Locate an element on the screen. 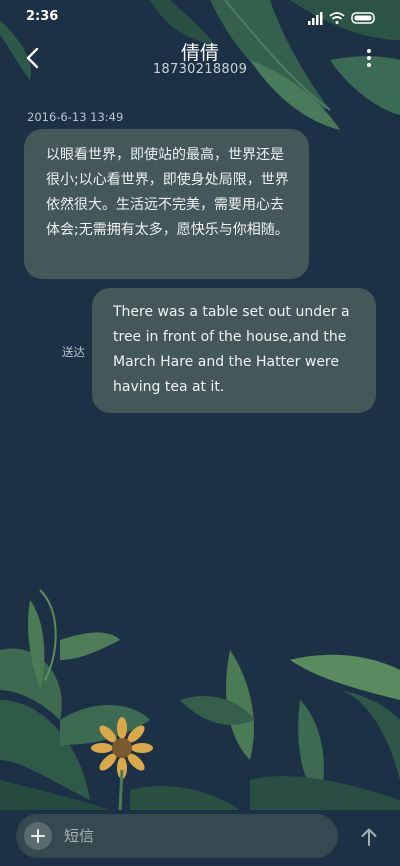 This screenshot has width=400, height=866. contact-number: 18730218809 is located at coordinates (200, 69).